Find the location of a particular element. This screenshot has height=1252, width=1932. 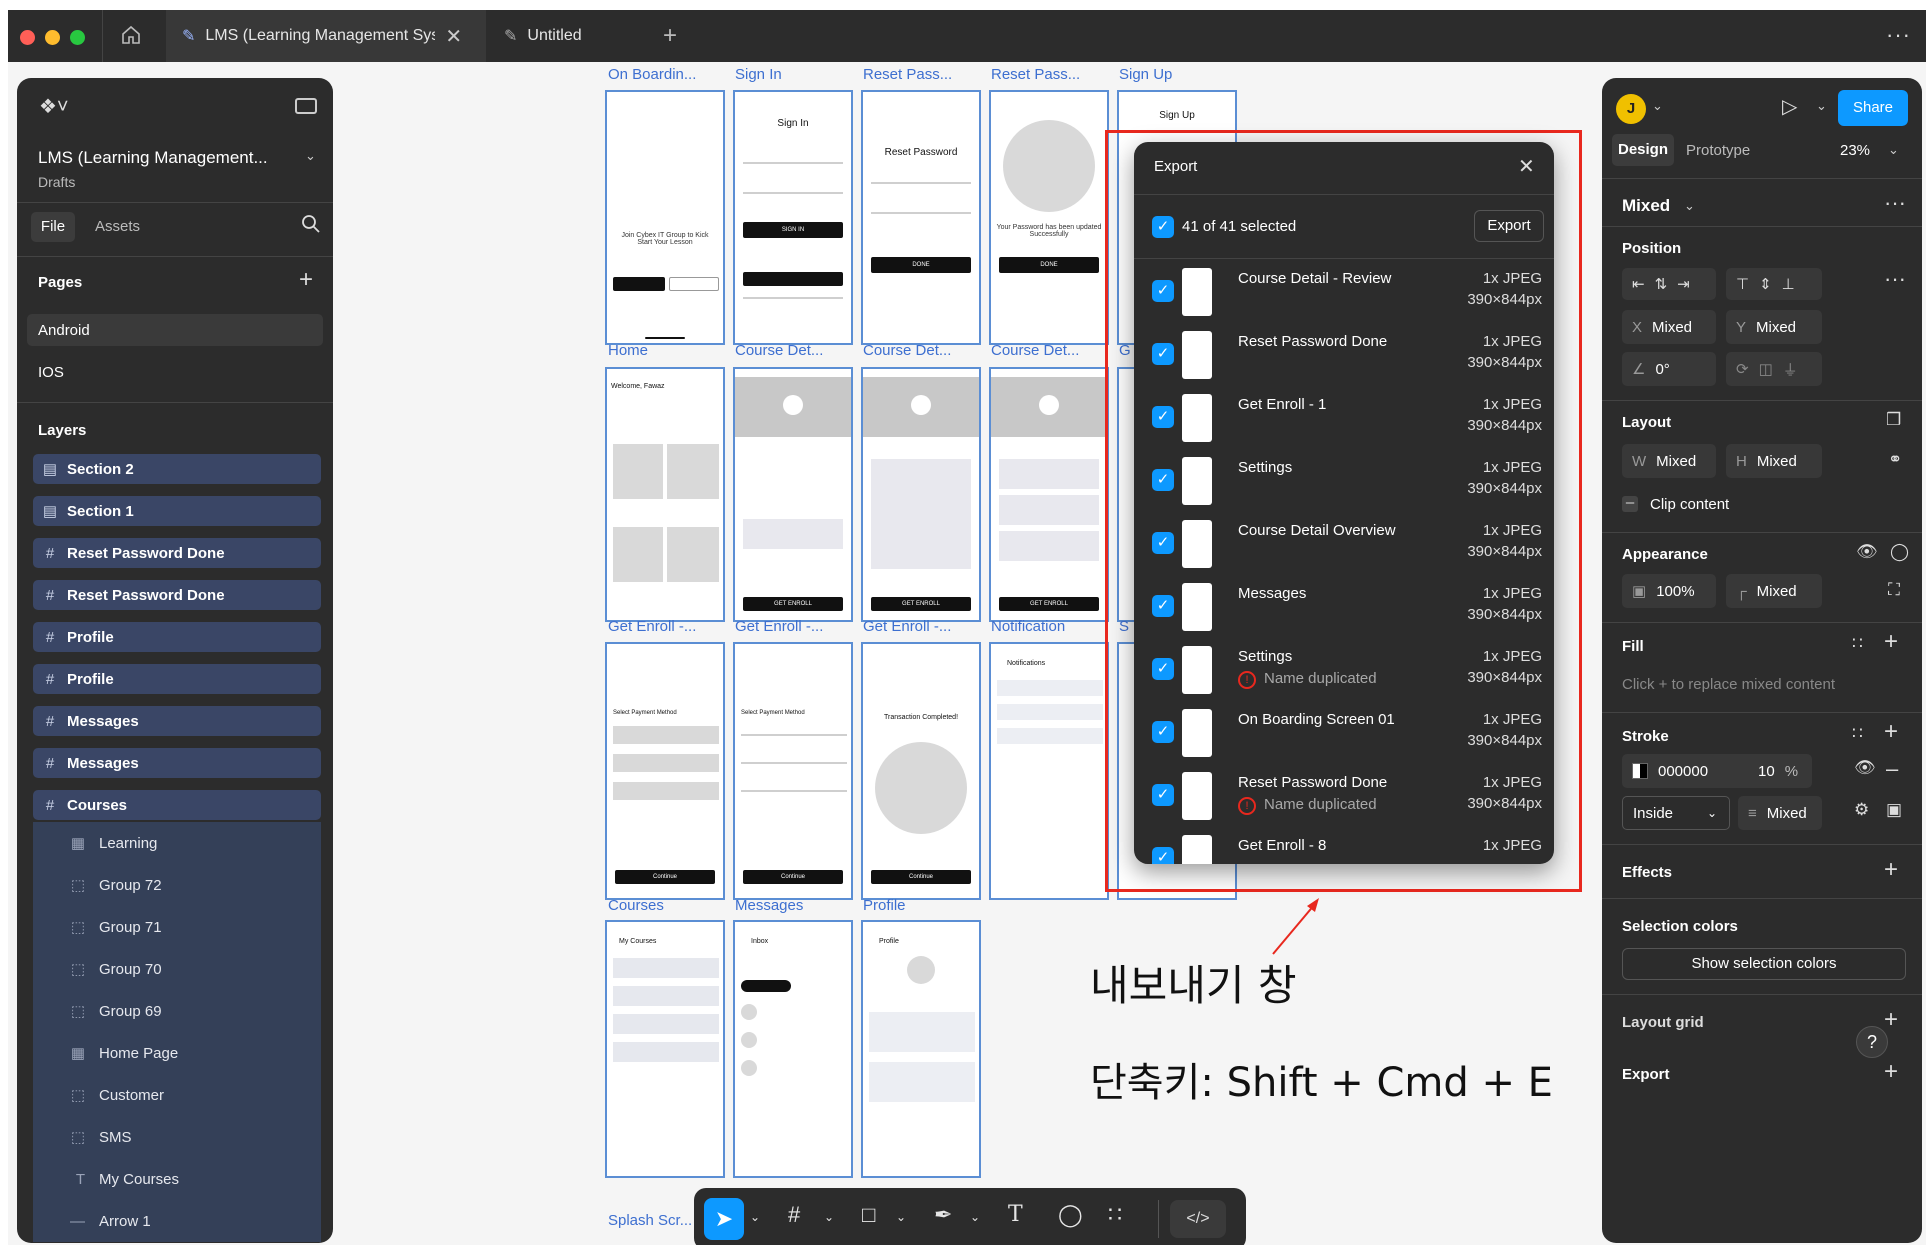

export-row: ✓ Settings 1x JPEG 390×844px is located at coordinates (1344, 480).